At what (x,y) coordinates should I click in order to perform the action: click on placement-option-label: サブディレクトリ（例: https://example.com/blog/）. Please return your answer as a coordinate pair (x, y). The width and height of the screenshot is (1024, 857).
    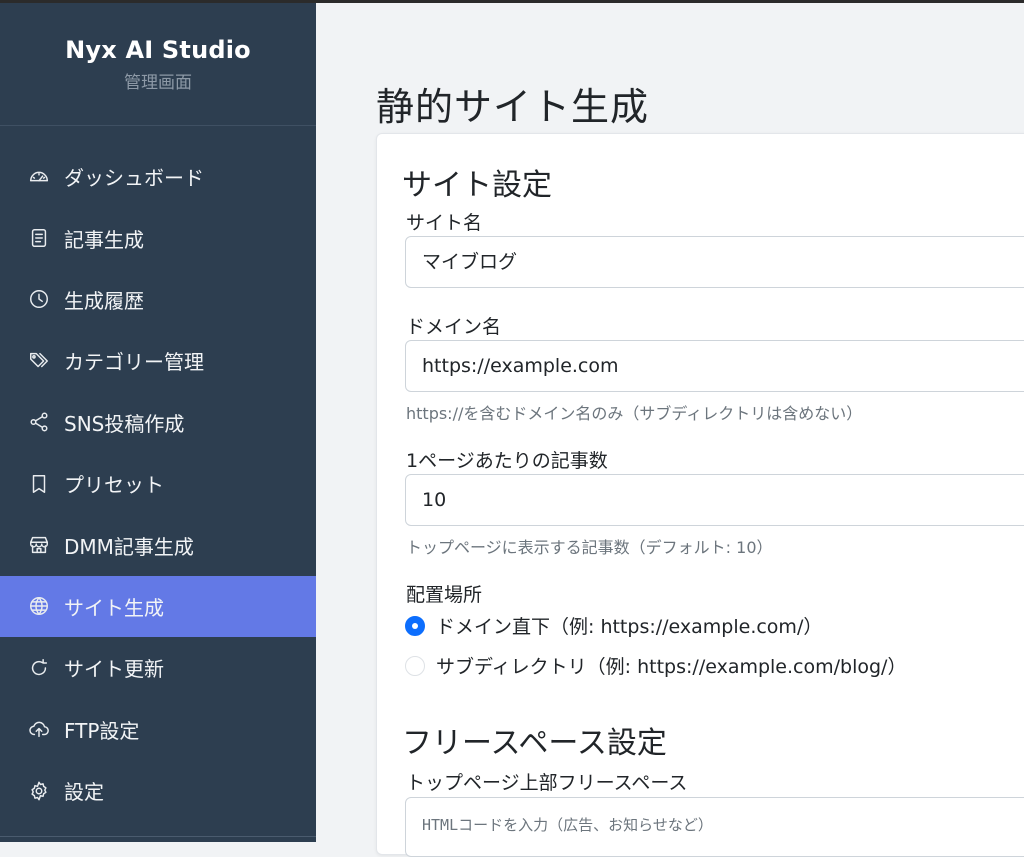
    Looking at the image, I should click on (671, 667).